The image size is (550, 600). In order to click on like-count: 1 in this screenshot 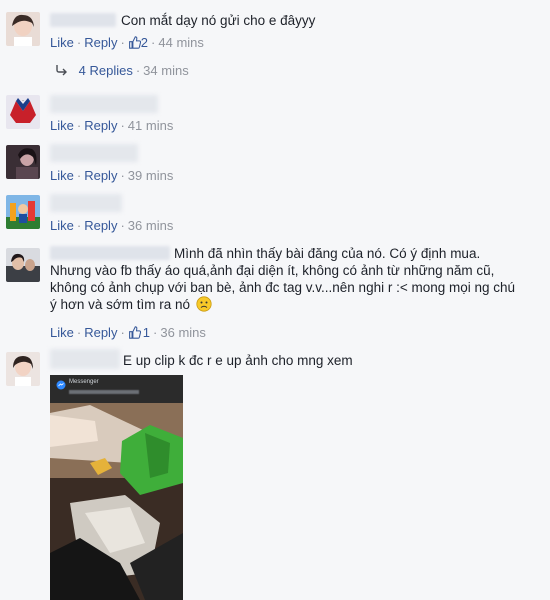, I will do `click(139, 332)`.